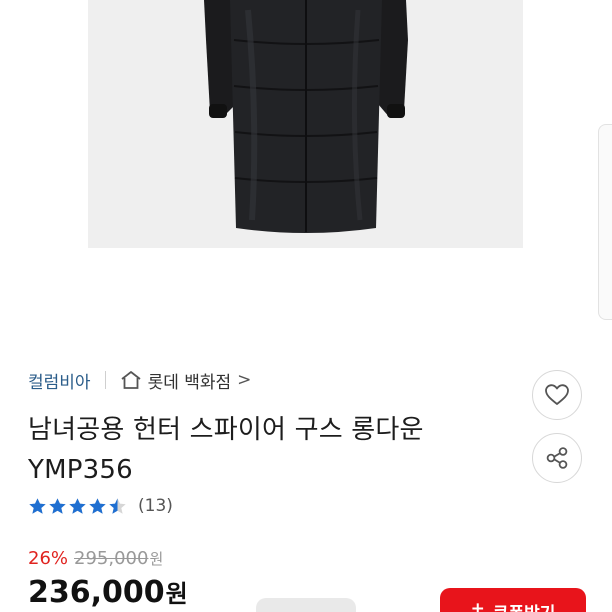 The width and height of the screenshot is (612, 612). Describe the element at coordinates (59, 380) in the screenshot. I see `brand-link: 컬럼비아` at that location.